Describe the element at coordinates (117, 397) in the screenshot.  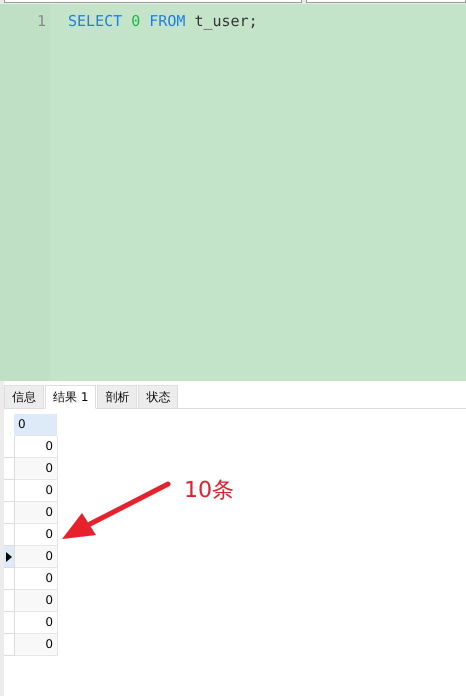
I see `result-tab: 剖析` at that location.